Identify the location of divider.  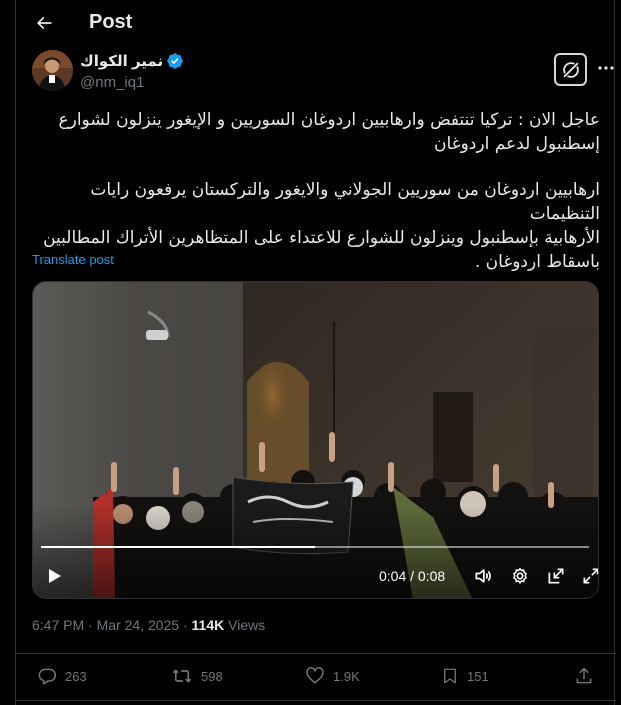
(316, 700).